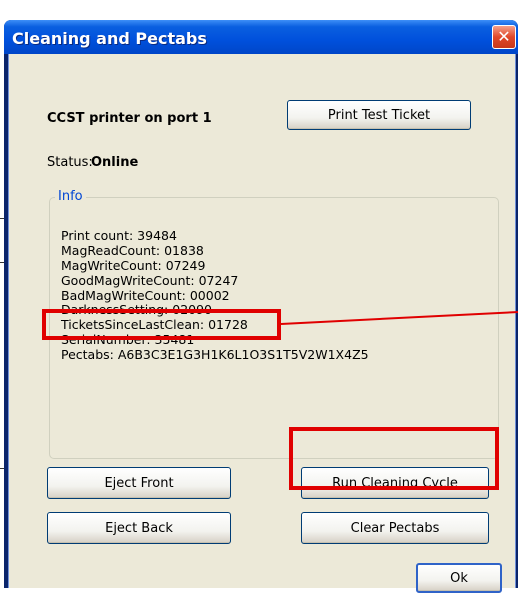 This screenshot has width=518, height=593. What do you see at coordinates (115, 162) in the screenshot?
I see `status-value: Online` at bounding box center [115, 162].